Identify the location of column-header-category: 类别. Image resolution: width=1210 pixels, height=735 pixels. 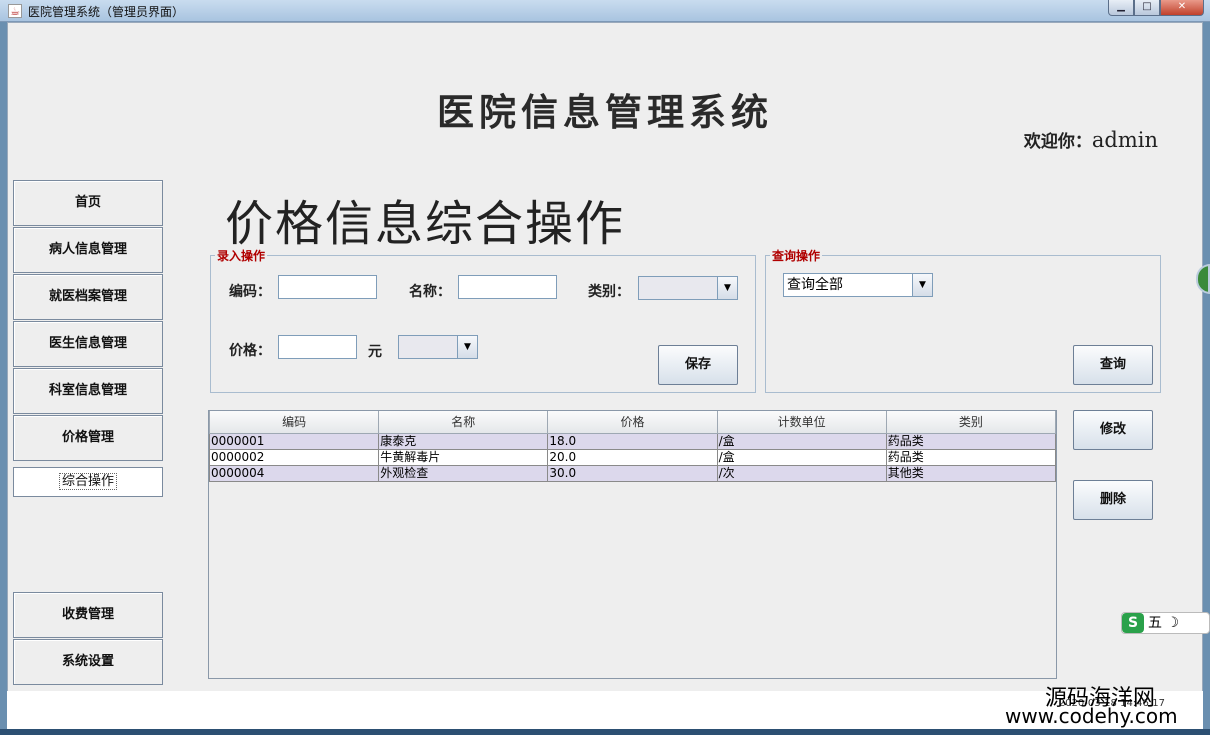
(970, 422).